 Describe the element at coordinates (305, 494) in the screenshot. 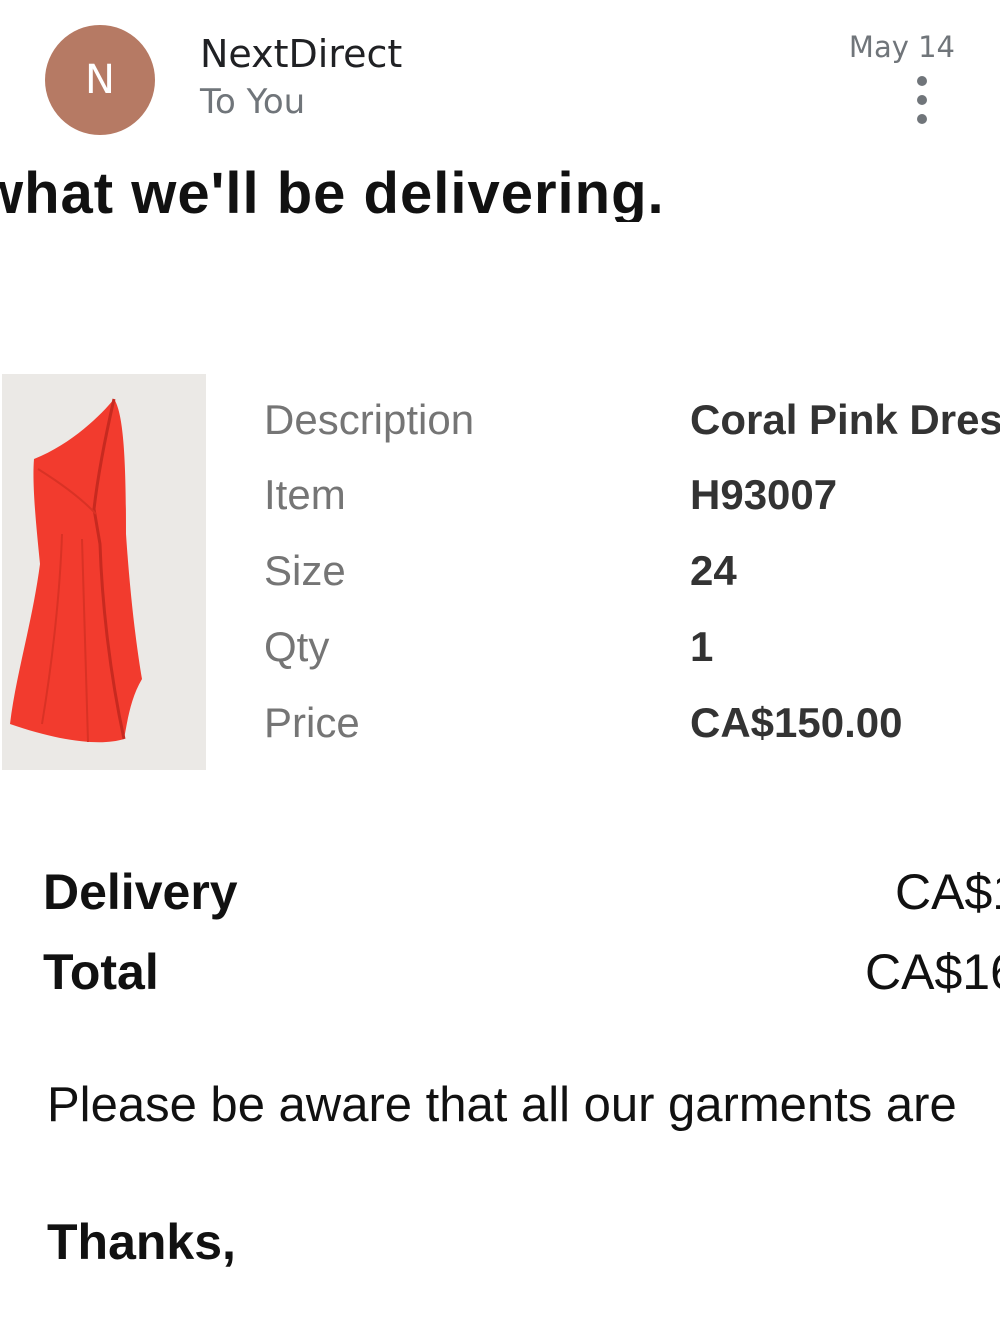

I see `detail-label-item: Item` at that location.